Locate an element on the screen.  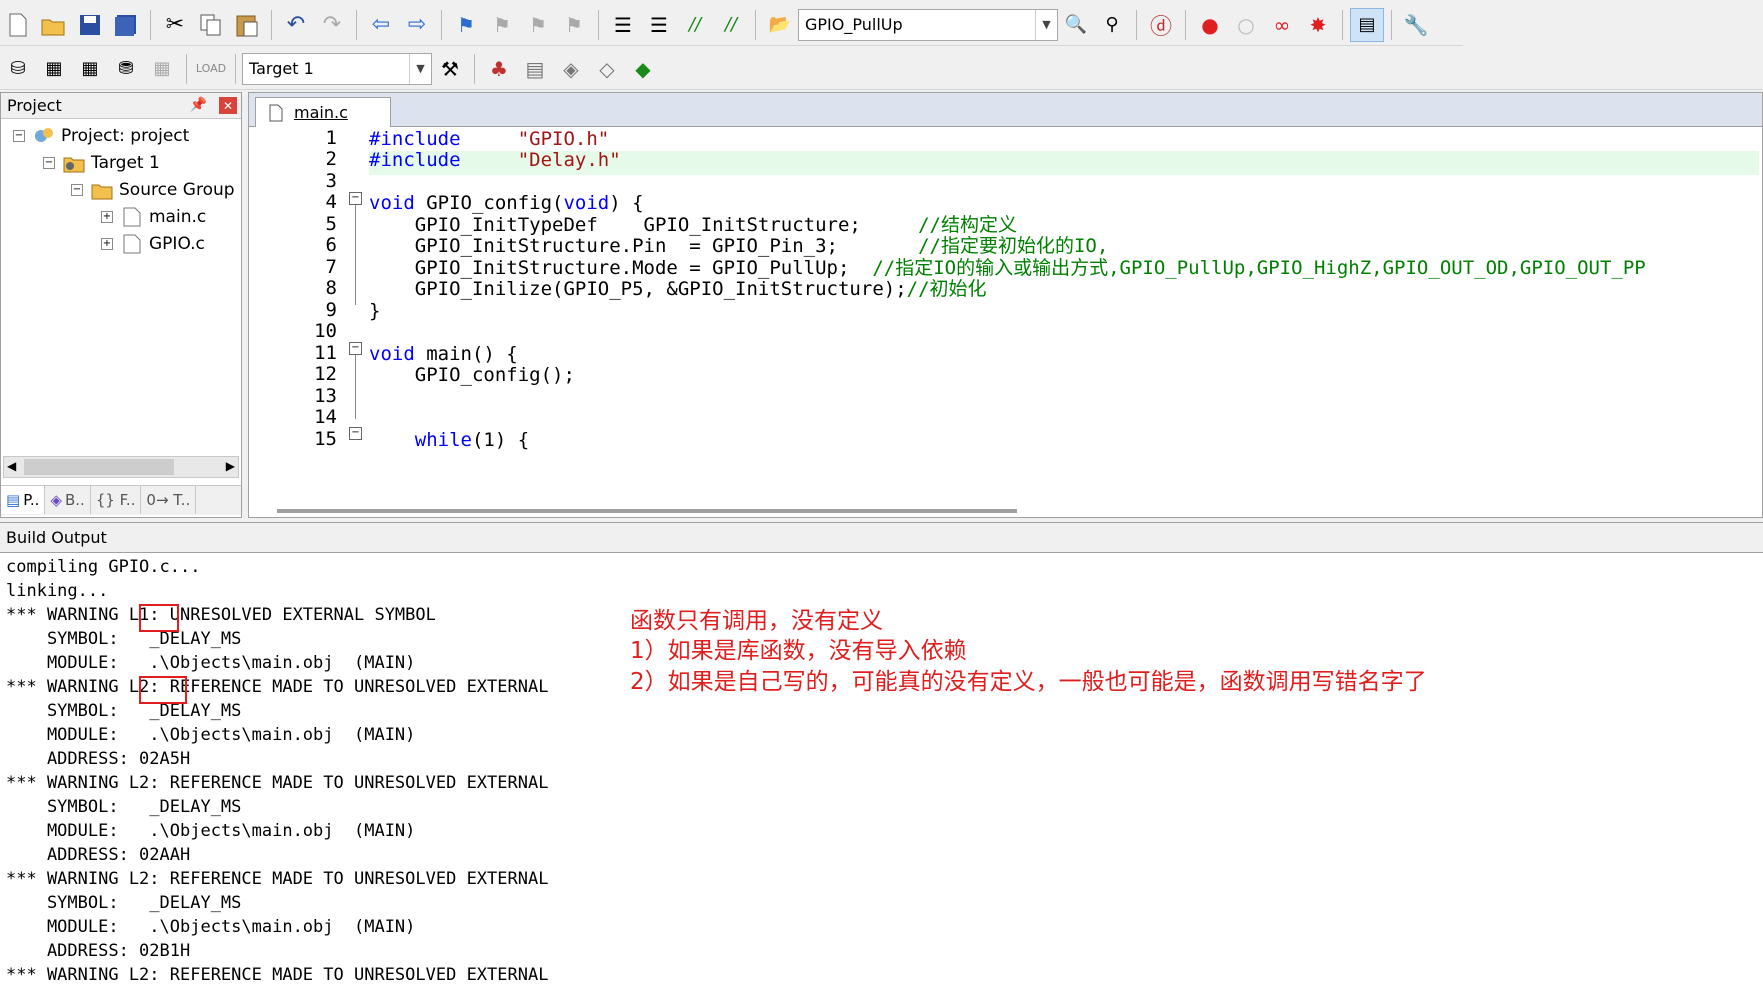
annotation-line-2: 1）如果是库函数，没有导入依赖 is located at coordinates (798, 651).